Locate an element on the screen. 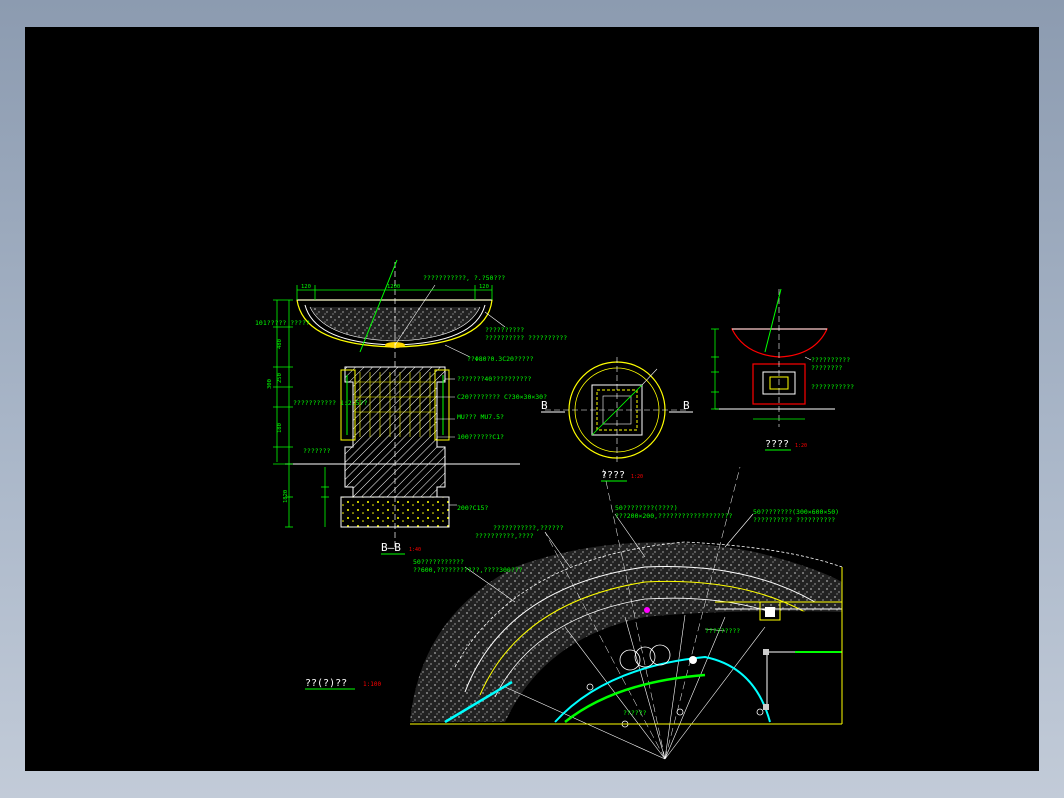 The width and height of the screenshot is (1064, 798). note: ???????????,?????? is located at coordinates (528, 528).